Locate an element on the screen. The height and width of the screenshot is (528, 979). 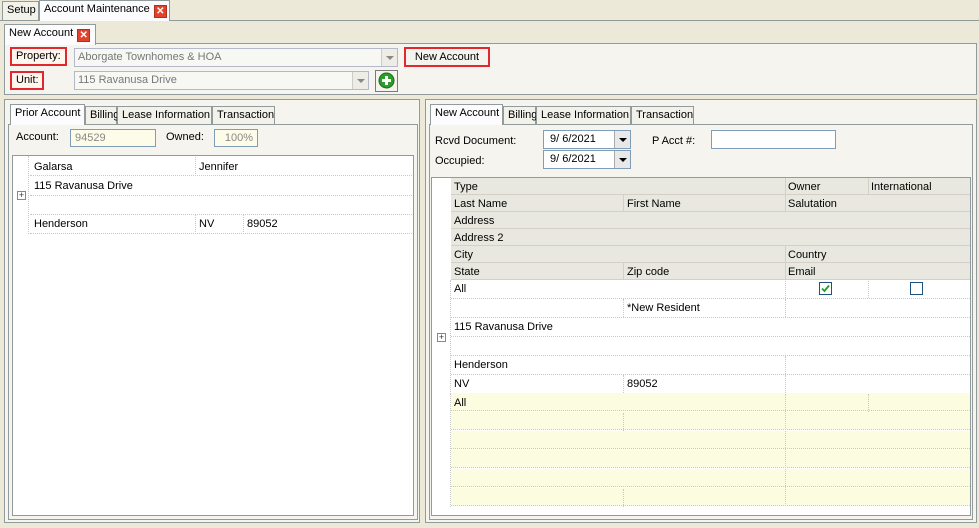
col-header-zip: Zip code is located at coordinates (648, 272).